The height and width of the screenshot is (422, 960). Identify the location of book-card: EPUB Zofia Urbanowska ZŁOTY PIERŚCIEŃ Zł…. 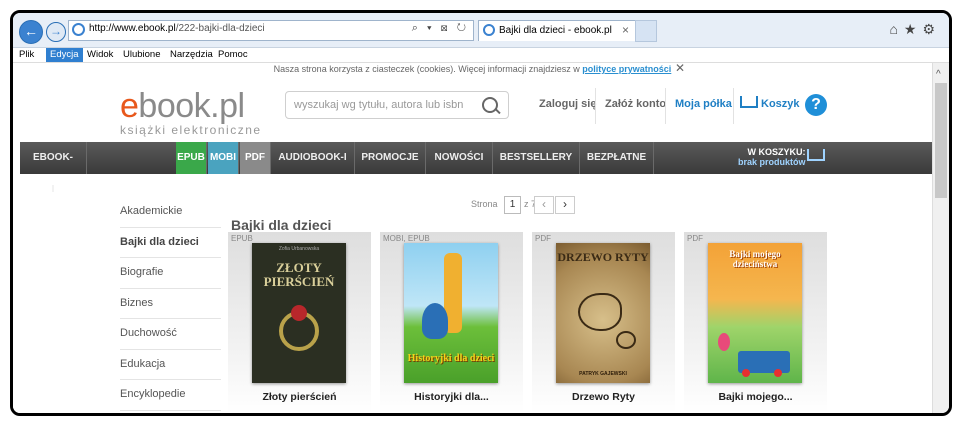
(299, 322).